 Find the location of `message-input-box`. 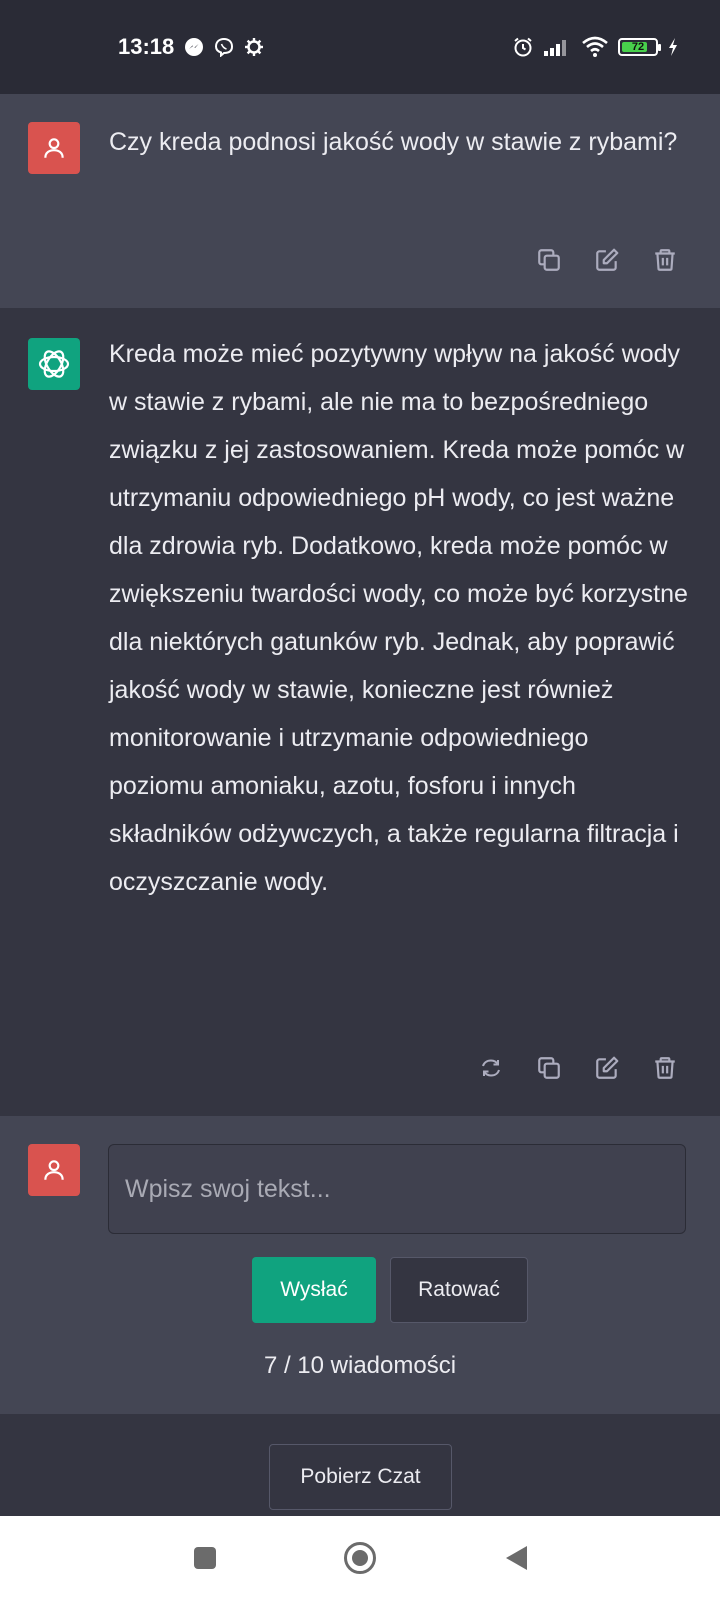

message-input-box is located at coordinates (397, 1189).